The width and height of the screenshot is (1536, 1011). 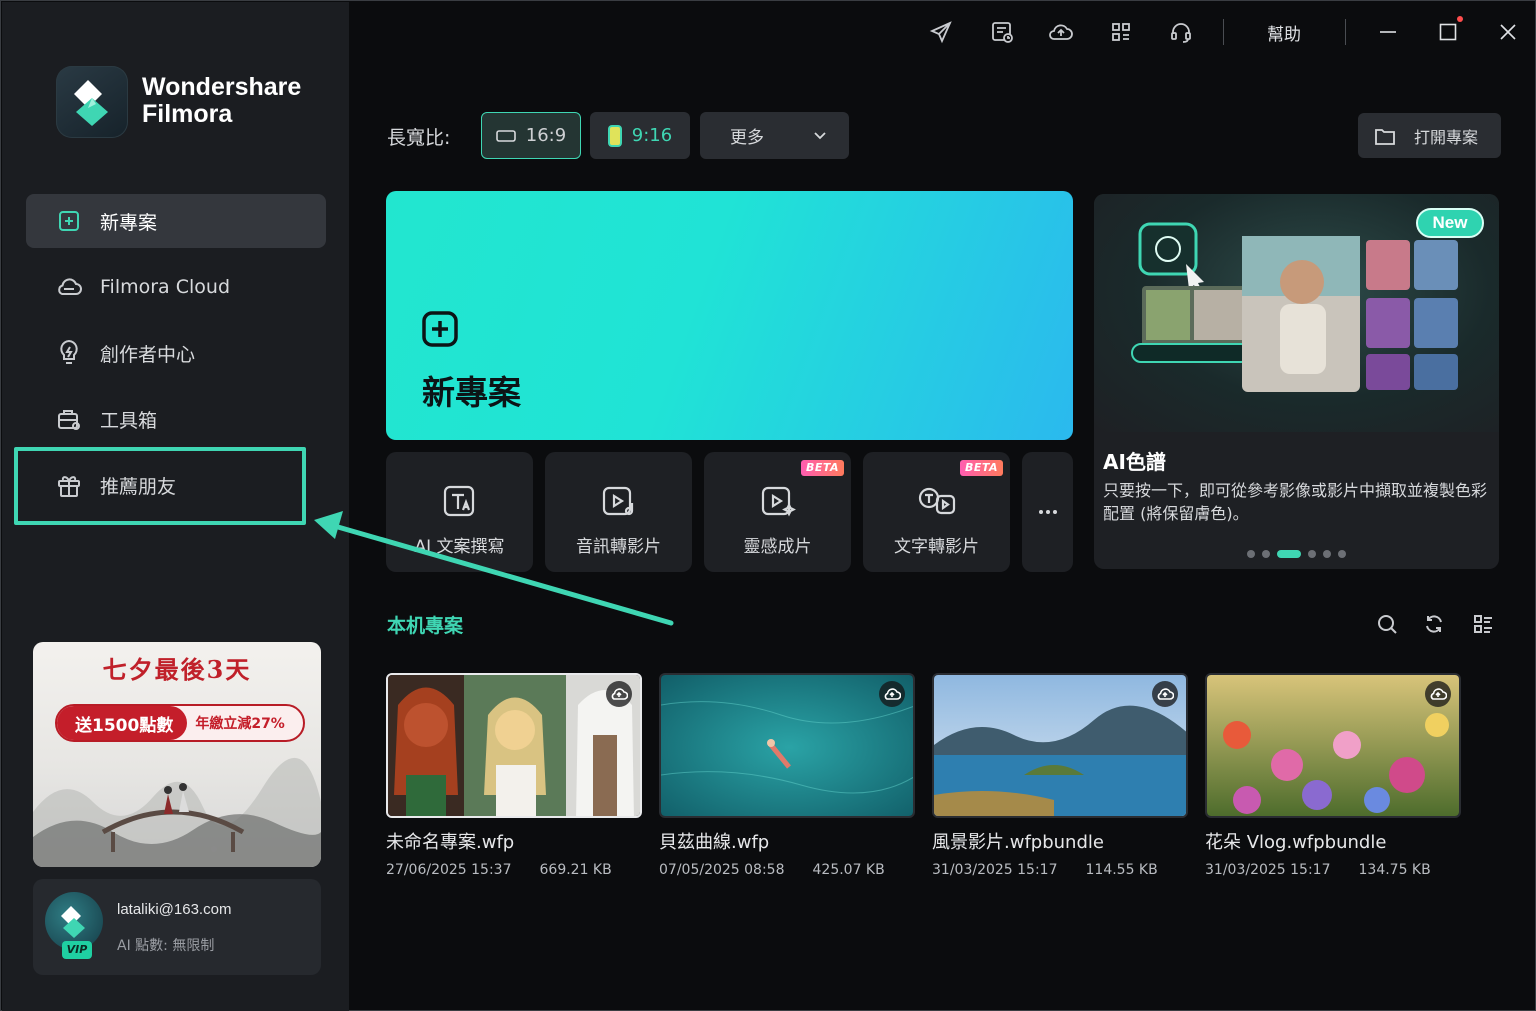 I want to click on headset-icon, so click(x=1181, y=32).